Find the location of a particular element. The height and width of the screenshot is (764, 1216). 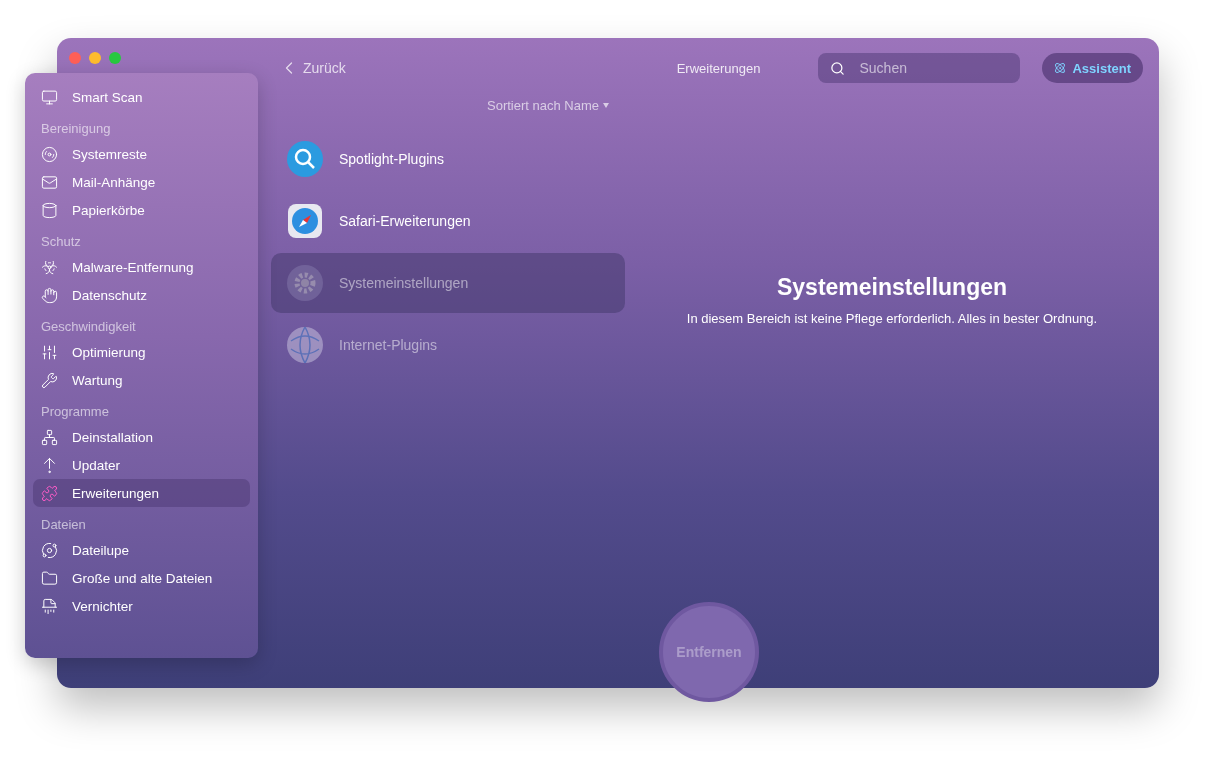

sidebar-item: Datenschutz is located at coordinates (141, 295).